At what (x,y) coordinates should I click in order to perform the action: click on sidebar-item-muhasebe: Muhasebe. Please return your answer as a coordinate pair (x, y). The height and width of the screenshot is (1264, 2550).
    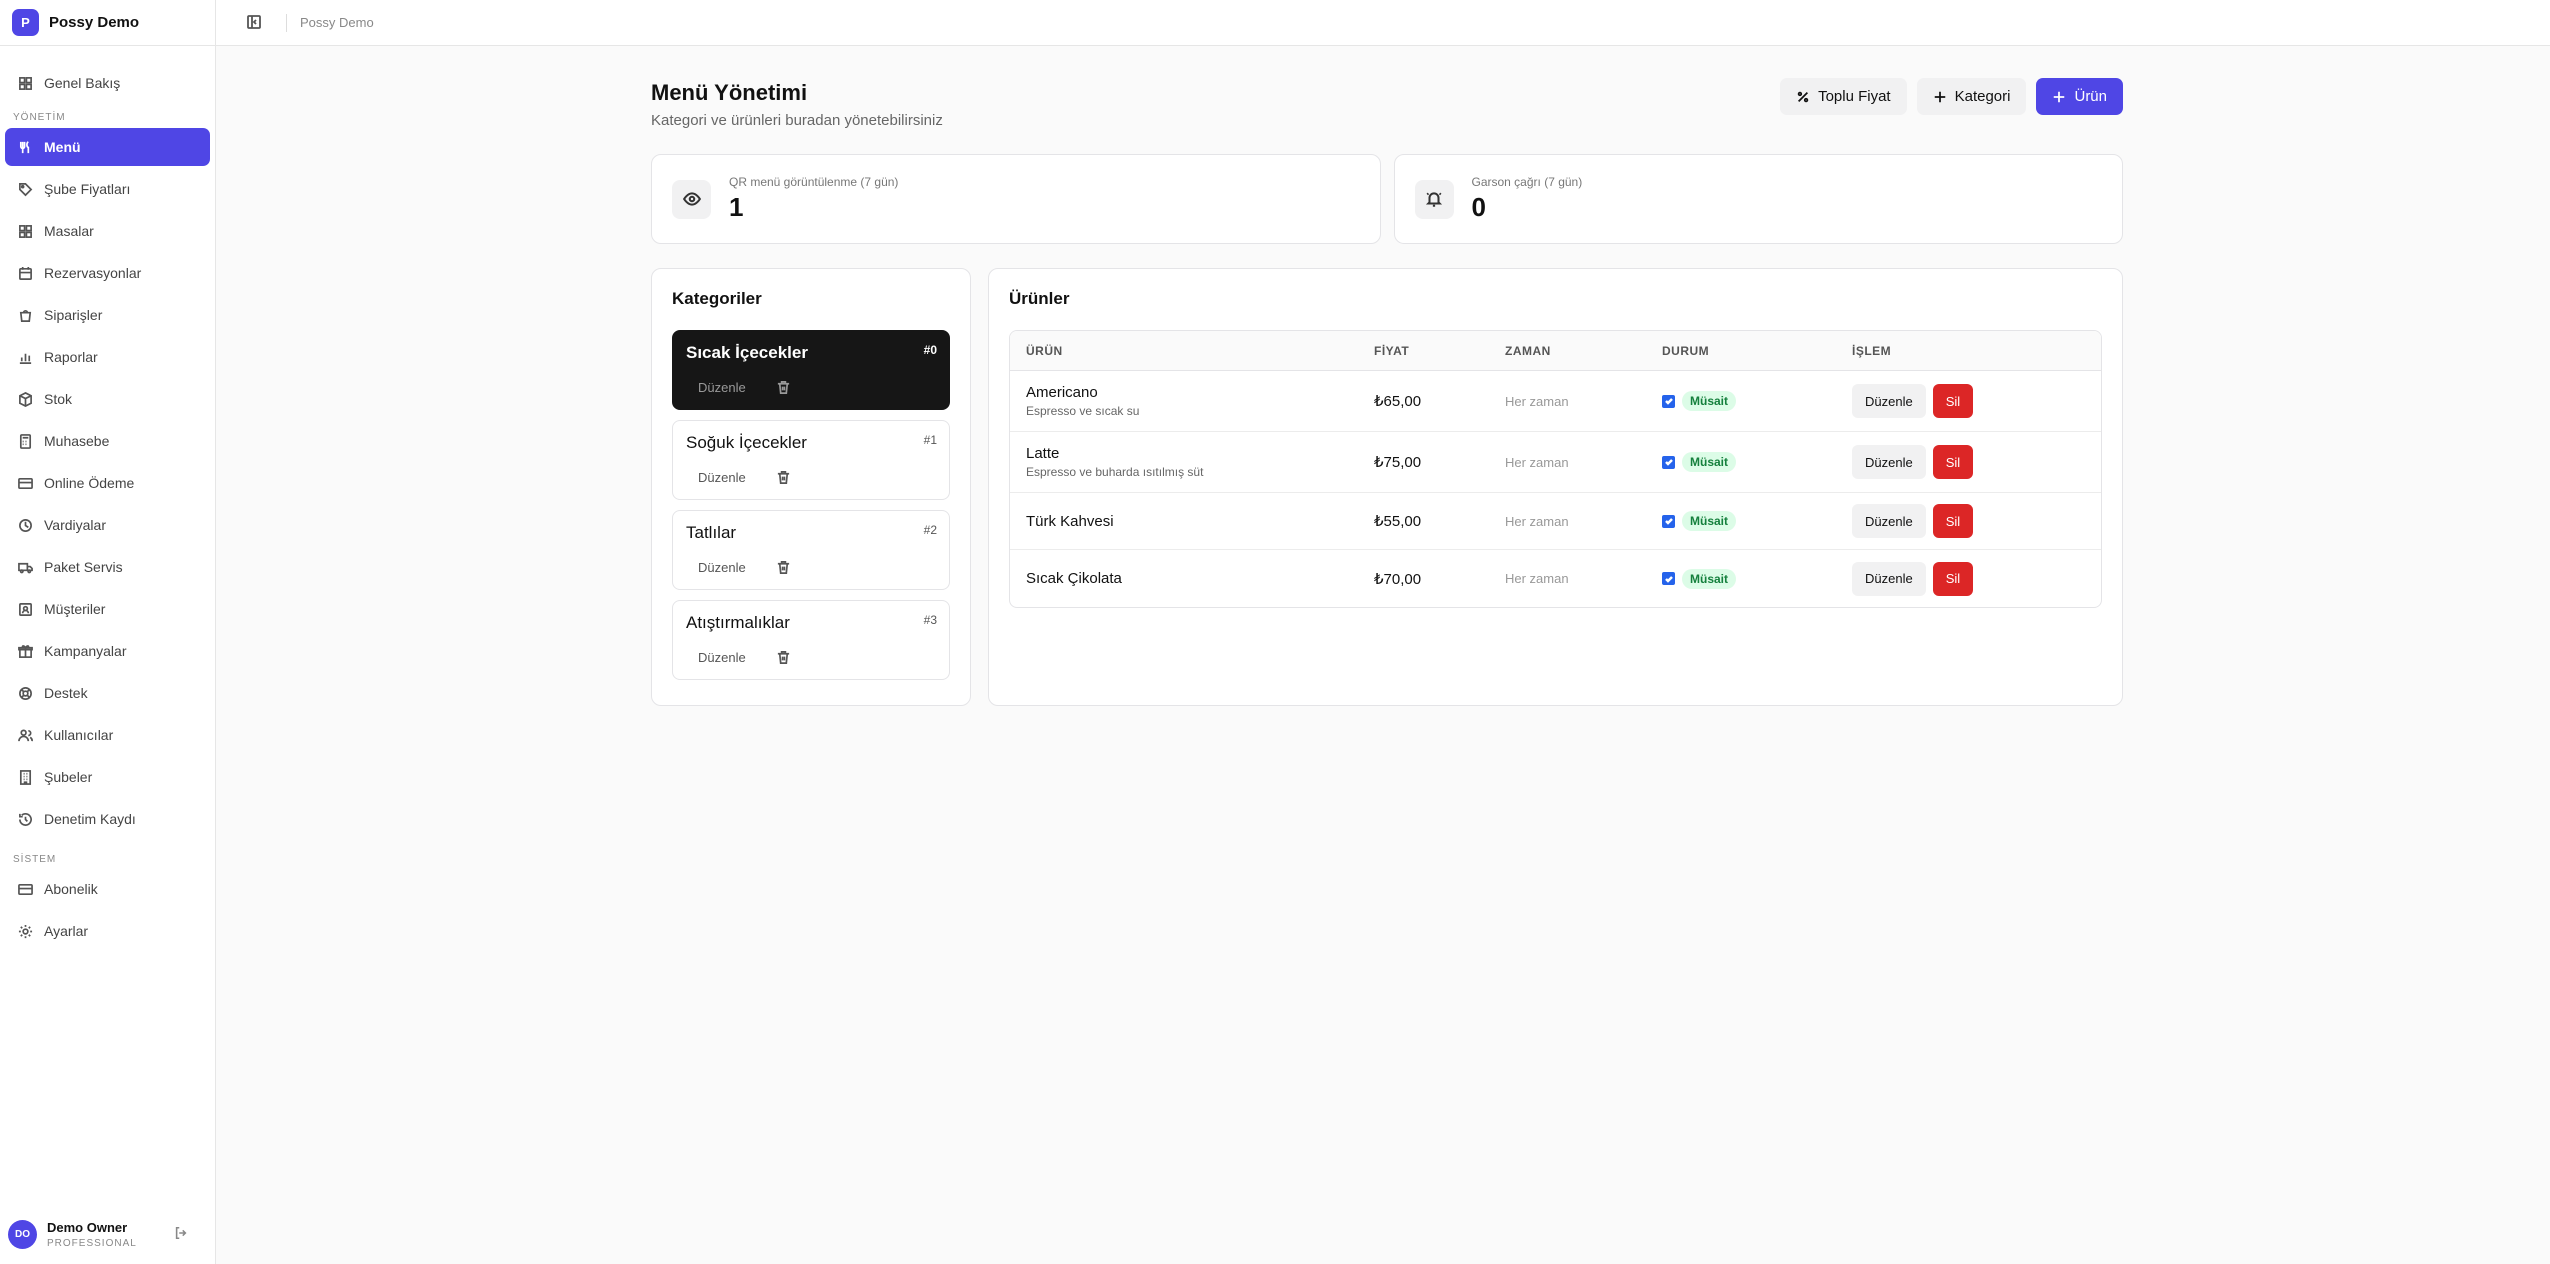
    Looking at the image, I should click on (107, 441).